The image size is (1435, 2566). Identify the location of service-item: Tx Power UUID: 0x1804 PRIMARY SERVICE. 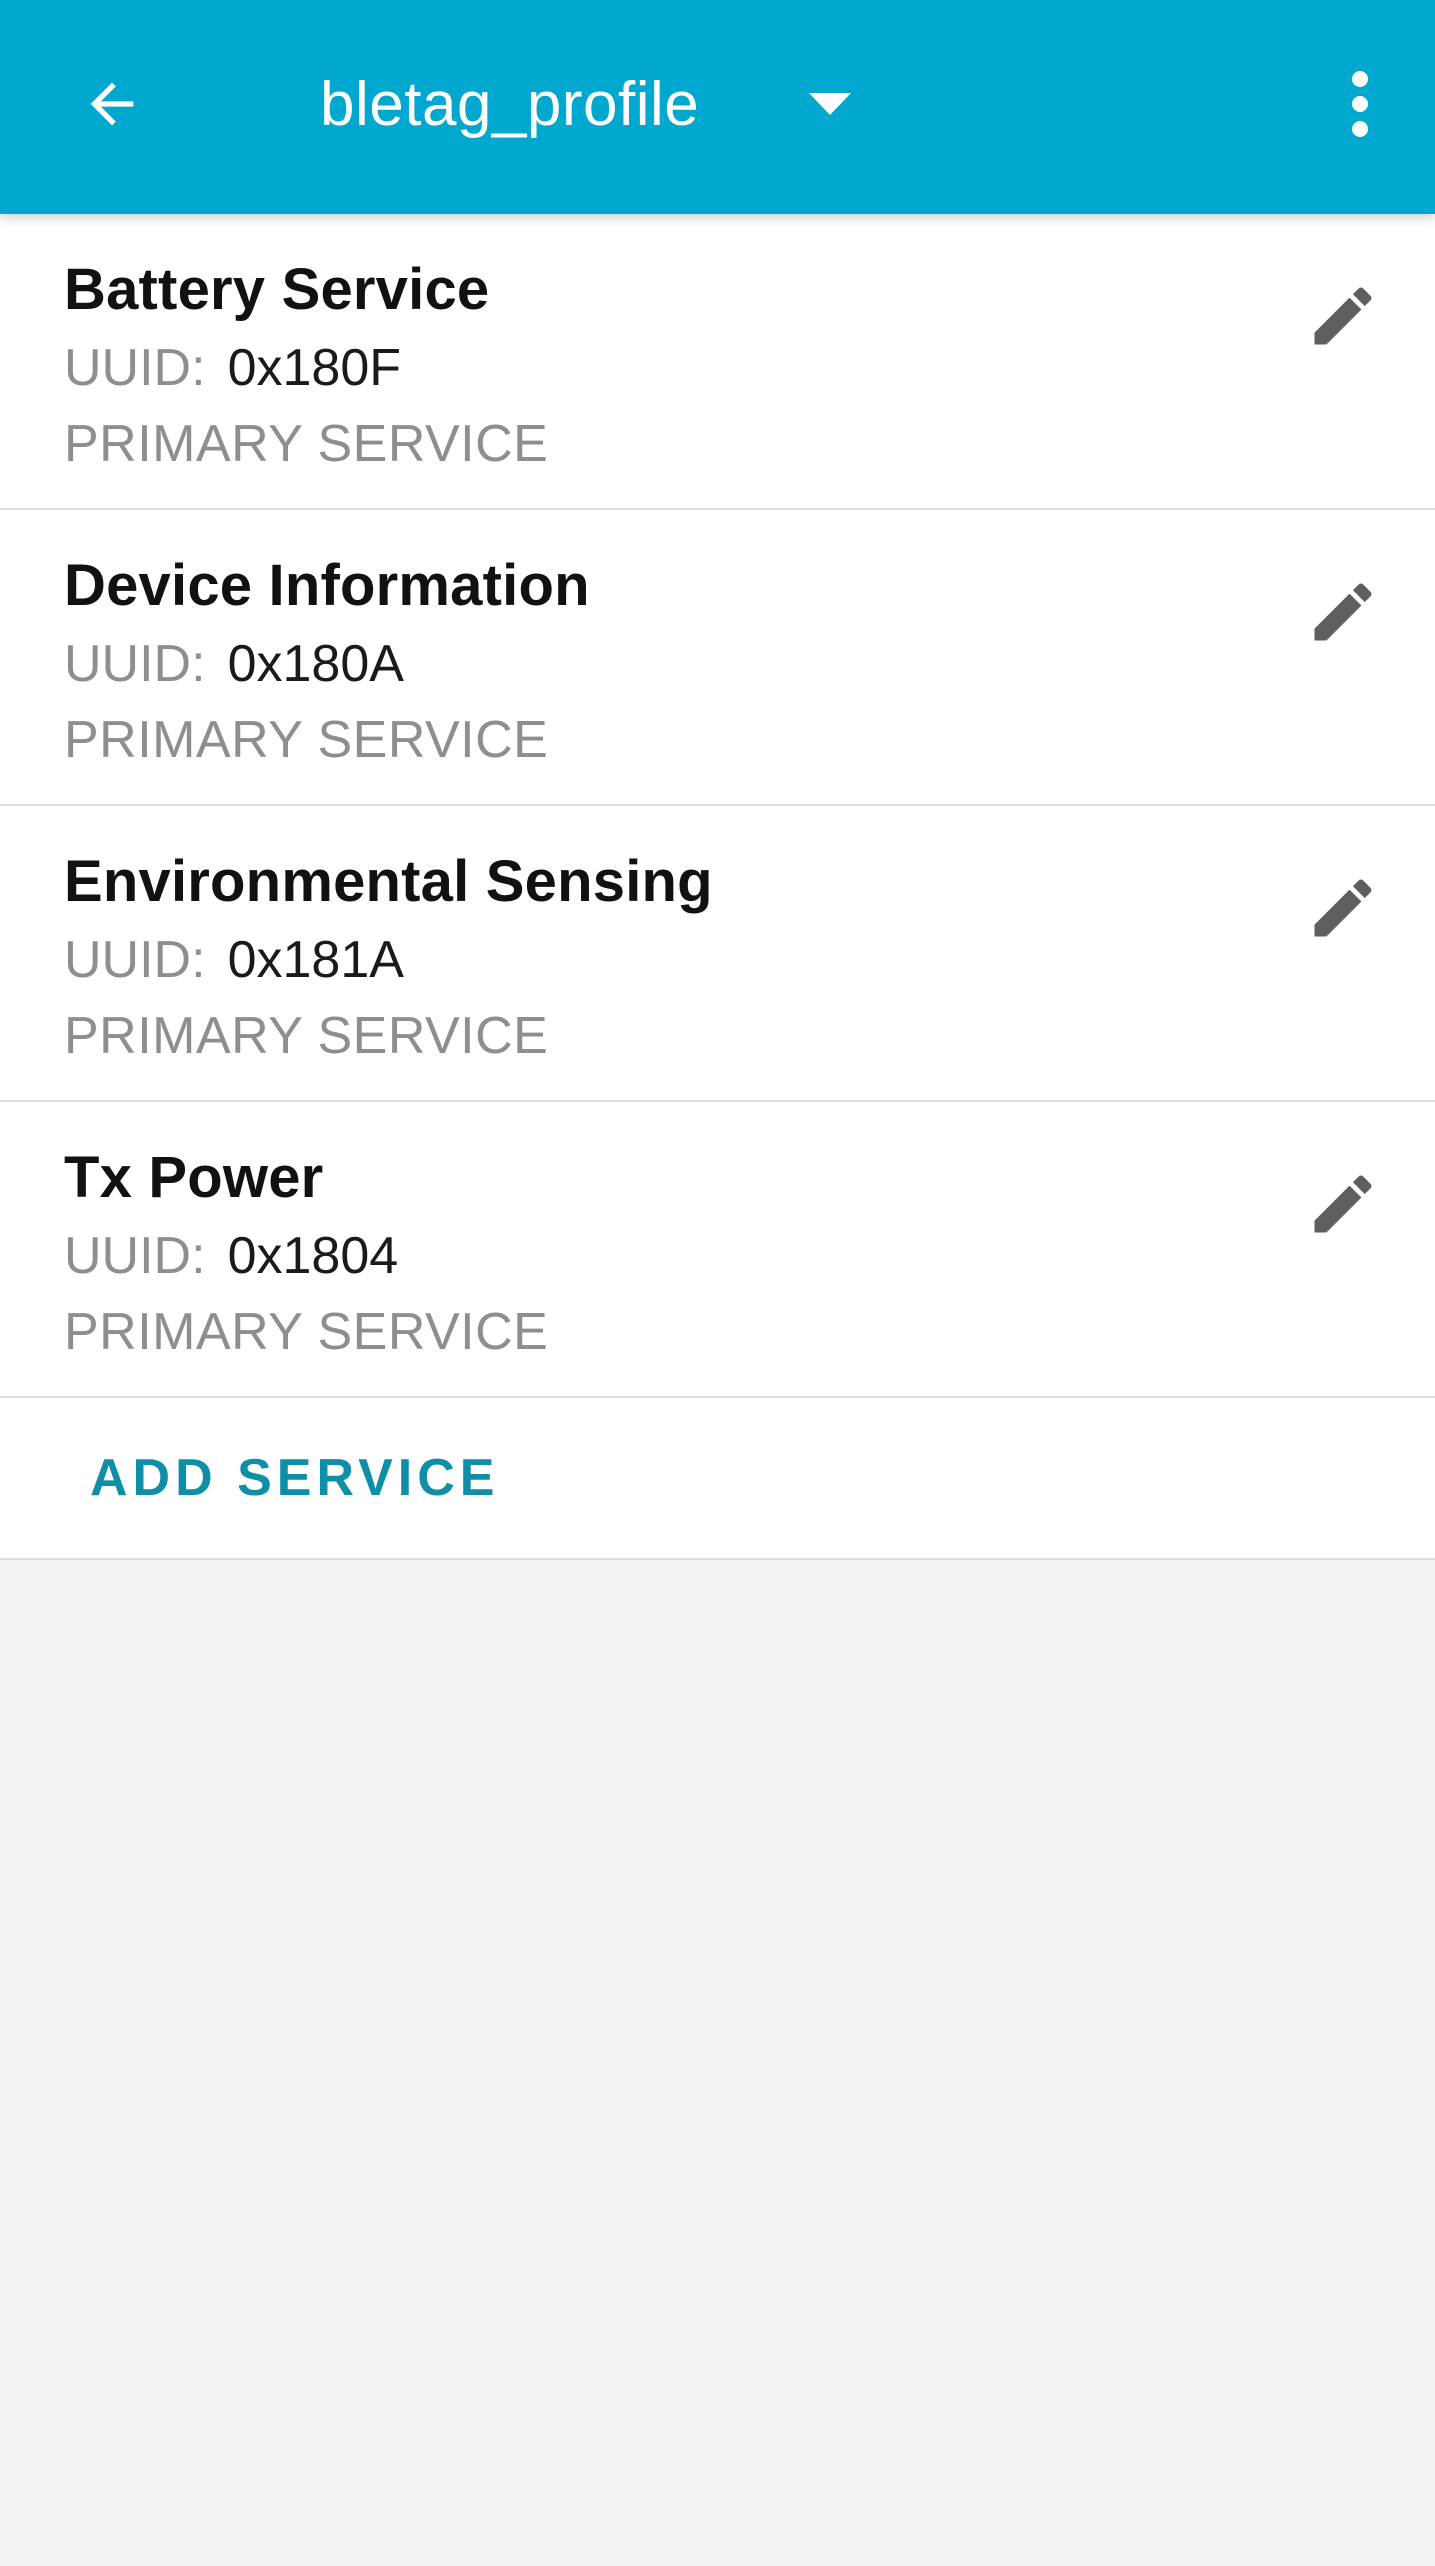
(717, 1250).